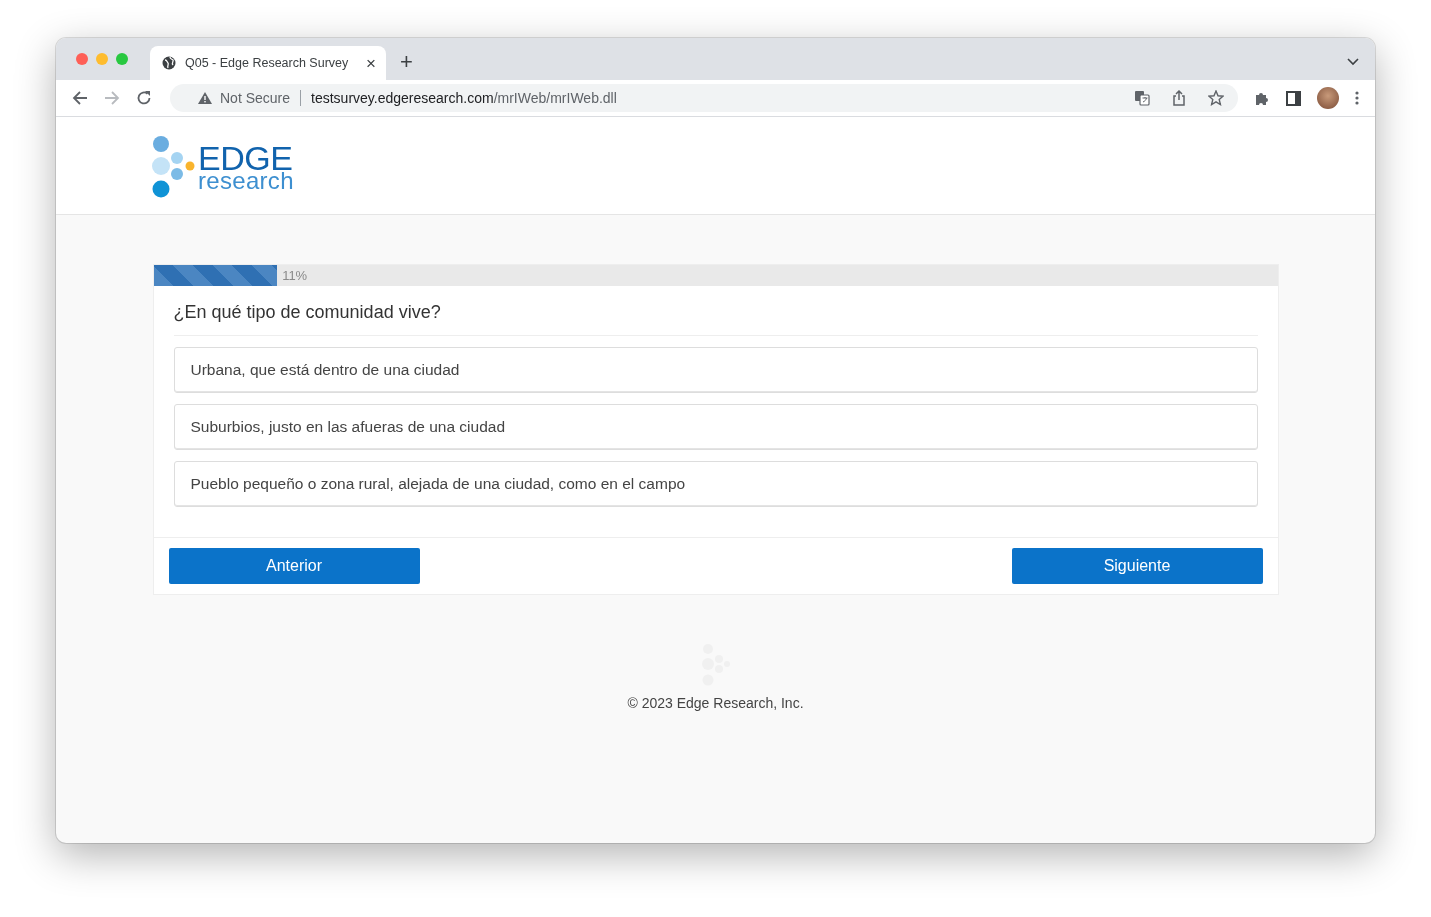  Describe the element at coordinates (1142, 98) in the screenshot. I see `translate-icon` at that location.